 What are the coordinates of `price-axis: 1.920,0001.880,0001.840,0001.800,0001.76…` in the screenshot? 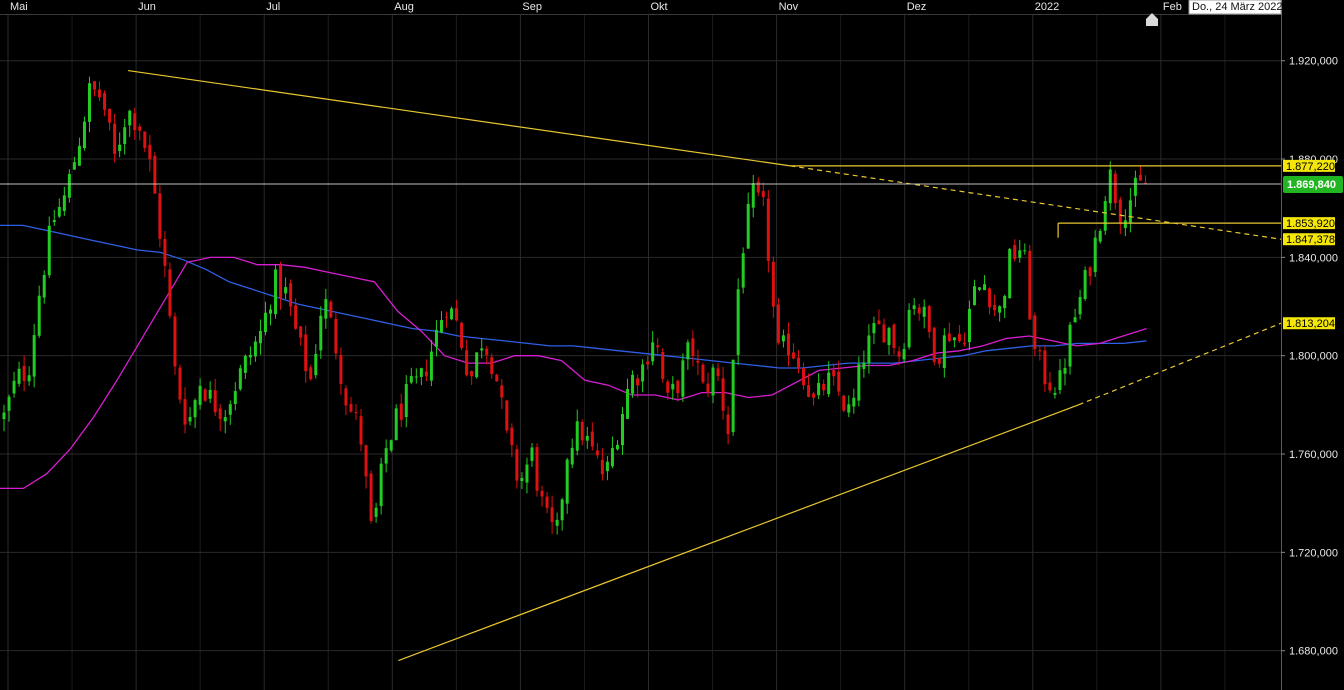 It's located at (1309, 345).